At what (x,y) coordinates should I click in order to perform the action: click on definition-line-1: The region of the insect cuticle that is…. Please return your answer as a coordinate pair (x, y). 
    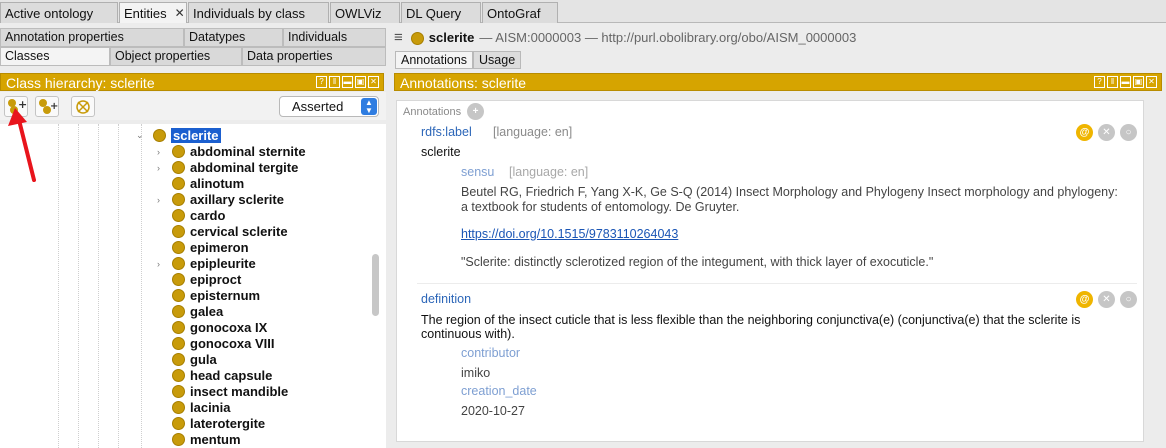
    Looking at the image, I should click on (751, 320).